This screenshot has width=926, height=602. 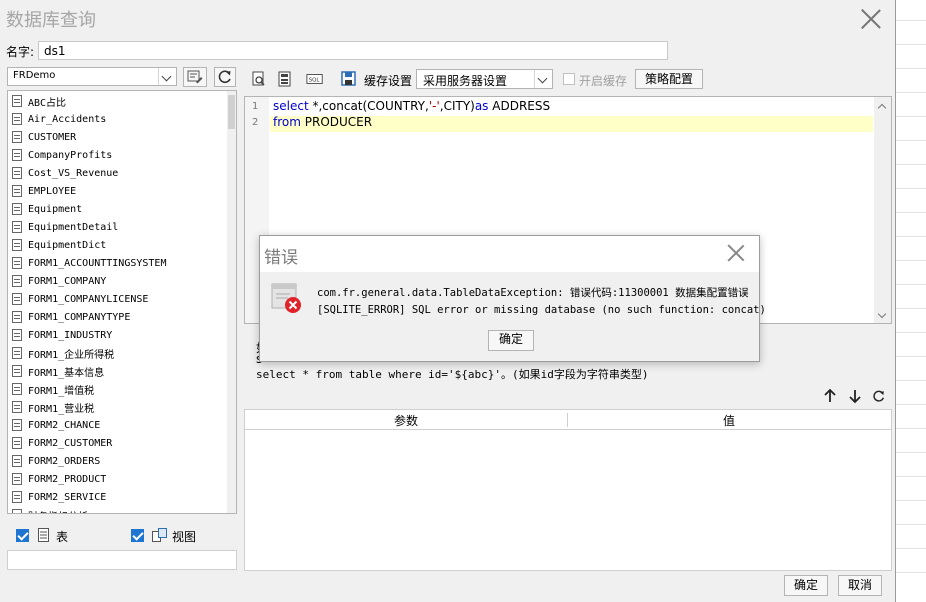 I want to click on sql-text: ADDRESS, so click(x=519, y=106).